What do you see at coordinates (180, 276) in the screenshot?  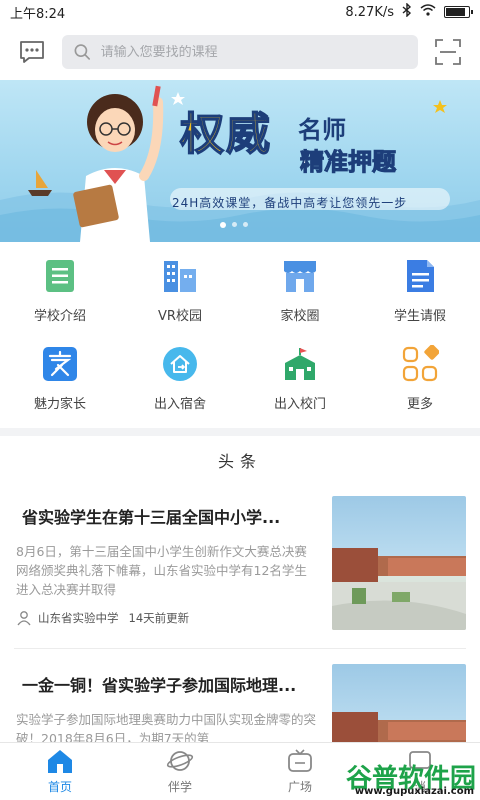 I see `building-icon` at bounding box center [180, 276].